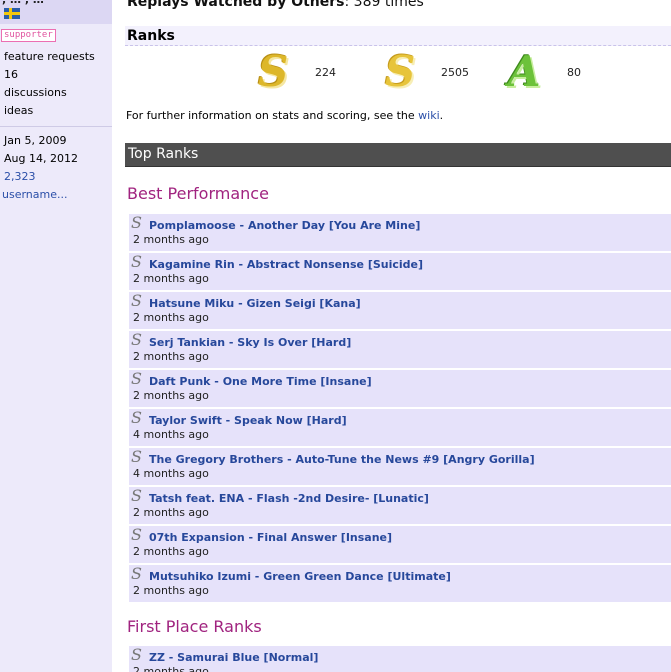  I want to click on sidebar-item-discussions: discussions, so click(35, 92).